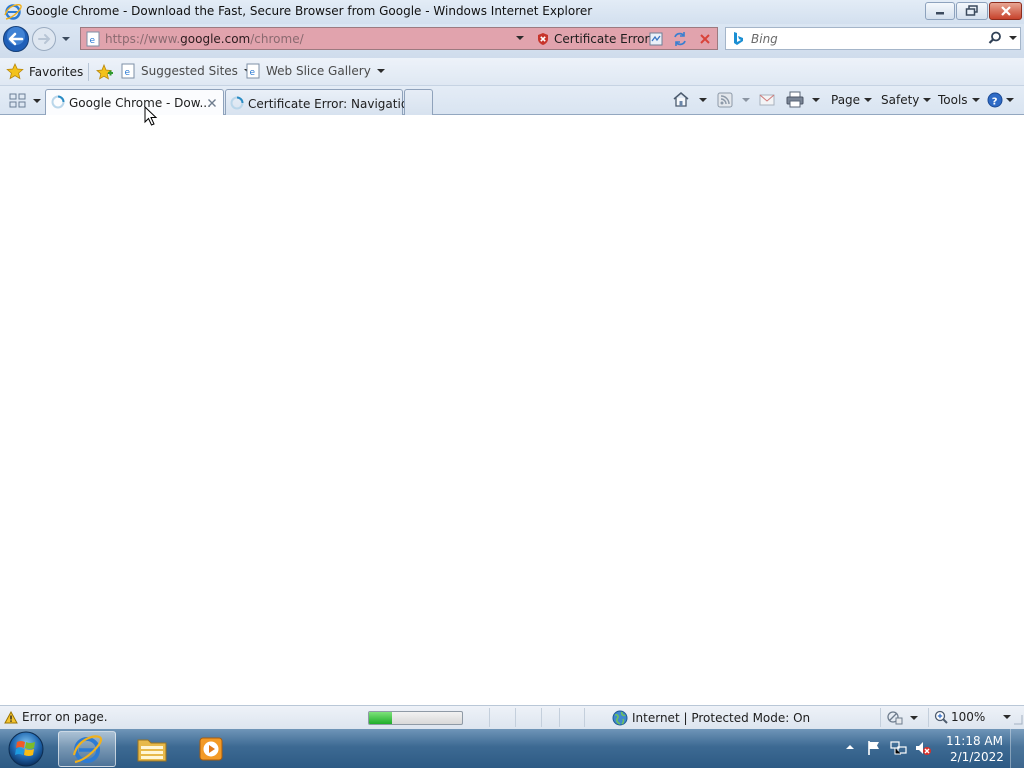 This screenshot has width=1024, height=768. What do you see at coordinates (803, 99) in the screenshot?
I see `print-button` at bounding box center [803, 99].